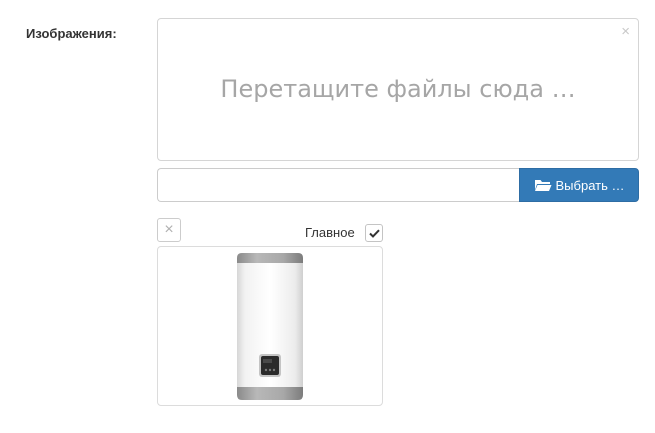 This screenshot has width=655, height=433. I want to click on check-icon, so click(374, 233).